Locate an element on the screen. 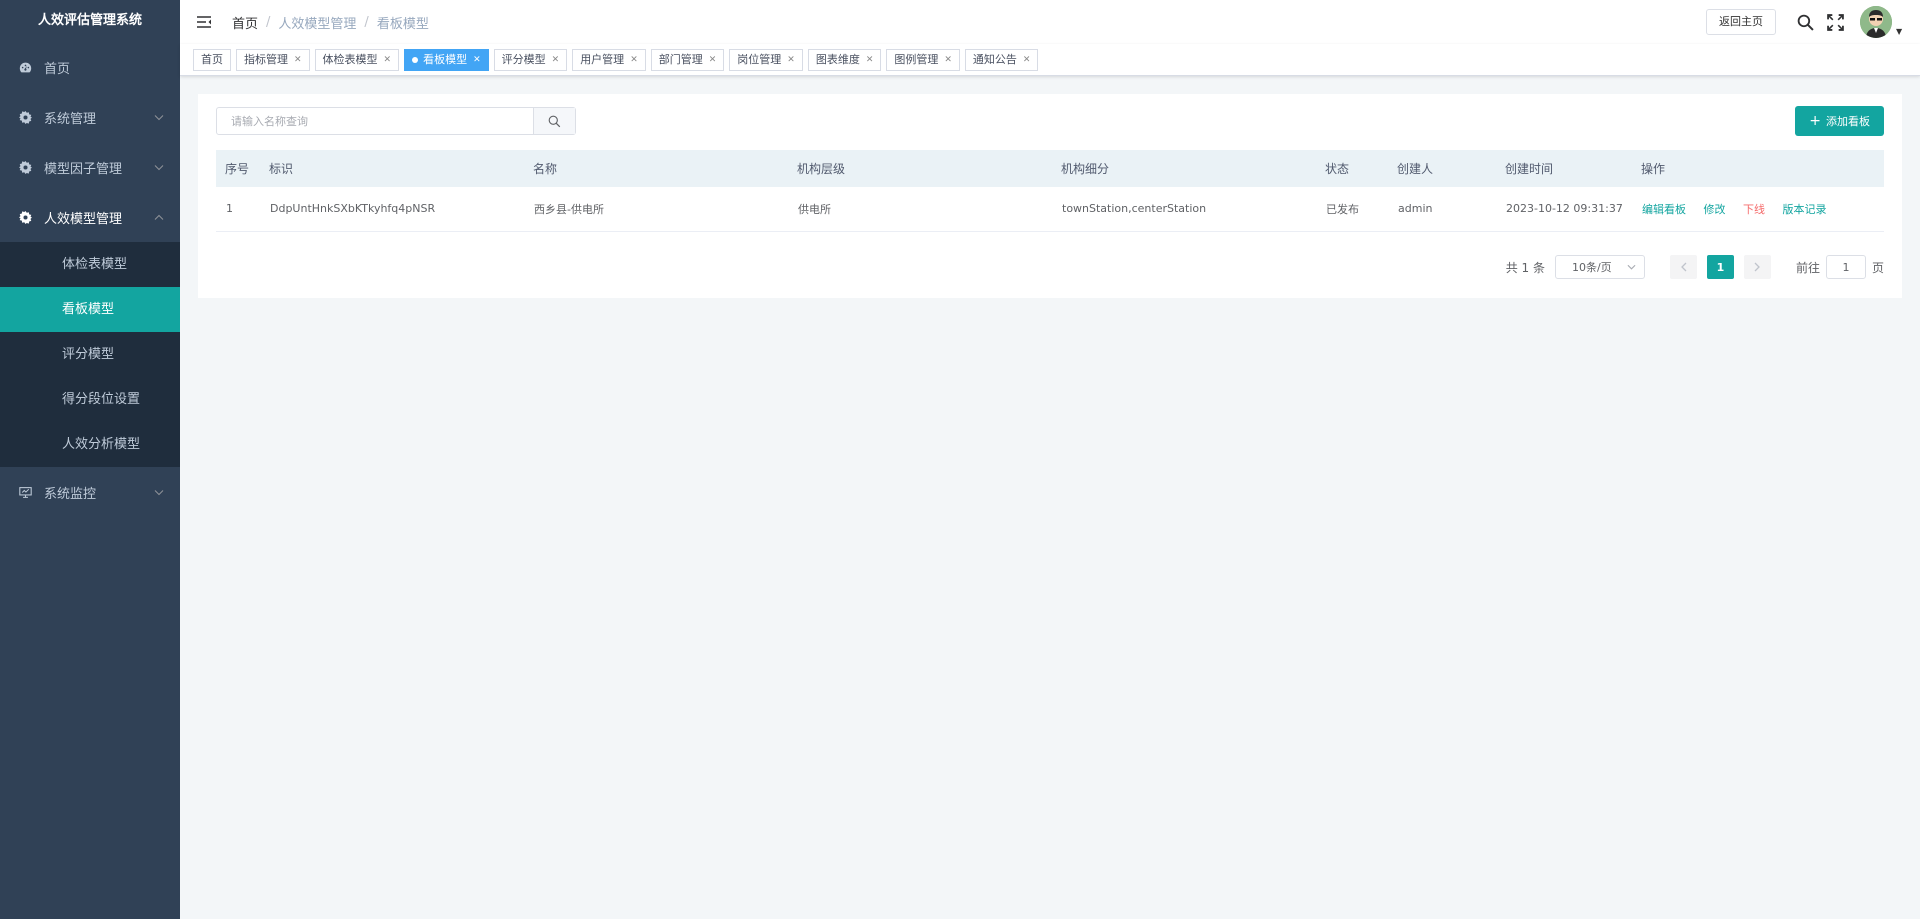 This screenshot has width=1920, height=919. tag-label: 图例管理 is located at coordinates (916, 59).